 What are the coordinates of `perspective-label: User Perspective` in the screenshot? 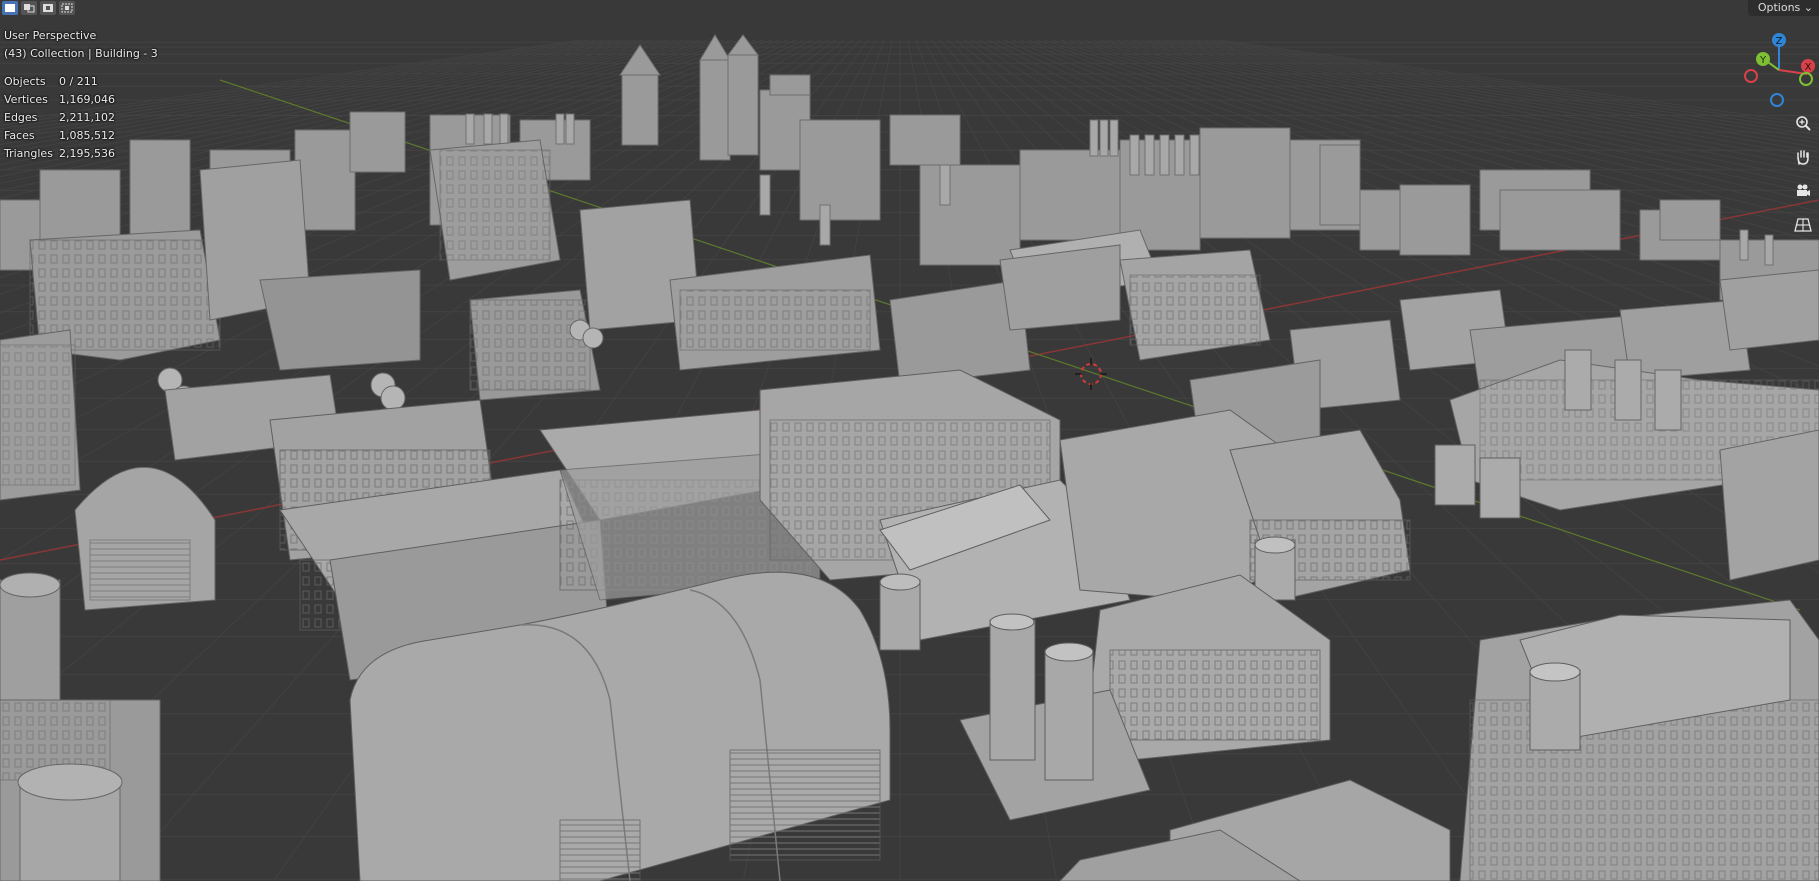 It's located at (50, 35).